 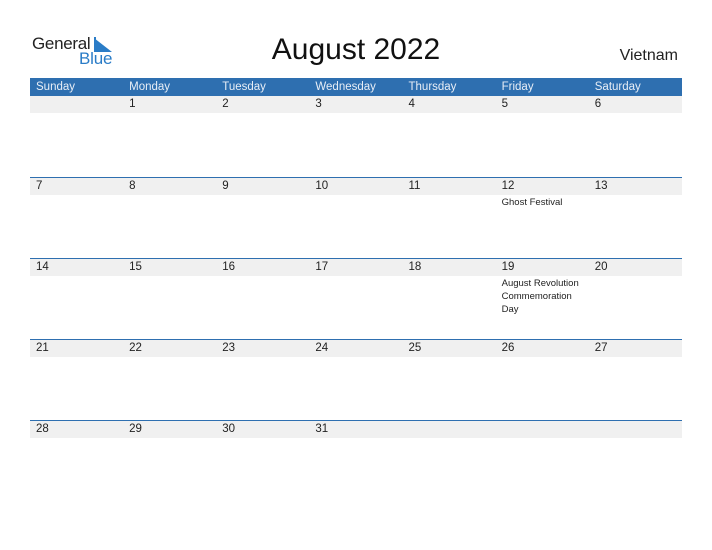 What do you see at coordinates (322, 348) in the screenshot?
I see `day-number: 24` at bounding box center [322, 348].